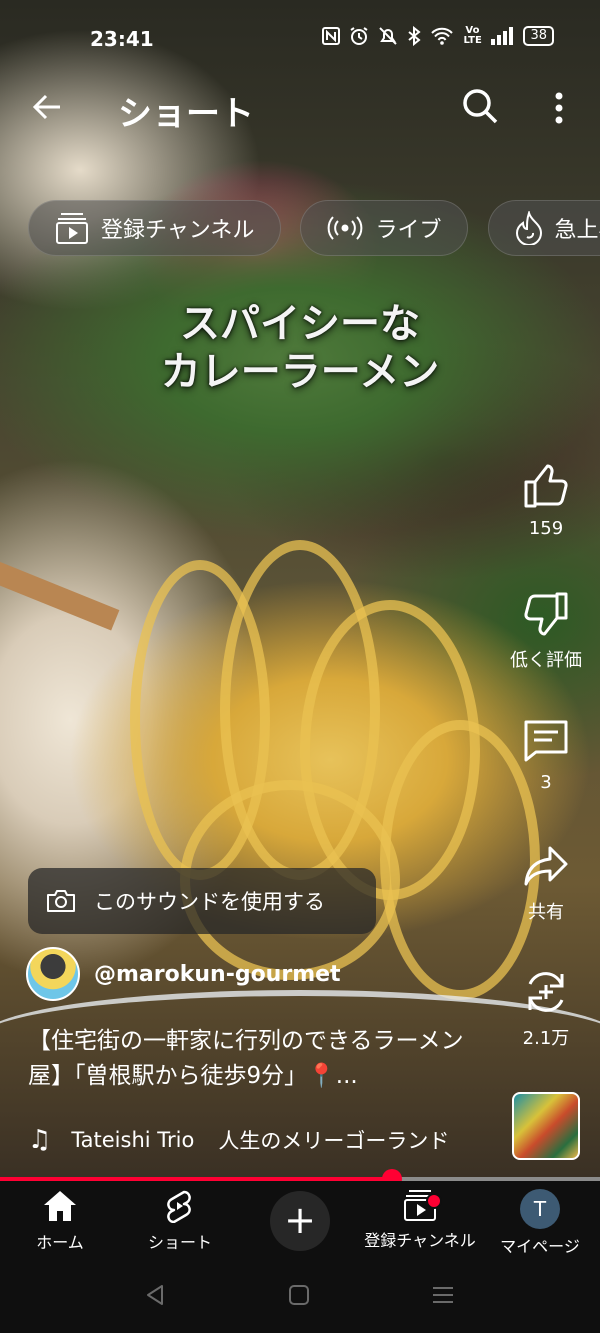 The image size is (600, 1333). What do you see at coordinates (415, 36) in the screenshot?
I see `bluetooth-icon` at bounding box center [415, 36].